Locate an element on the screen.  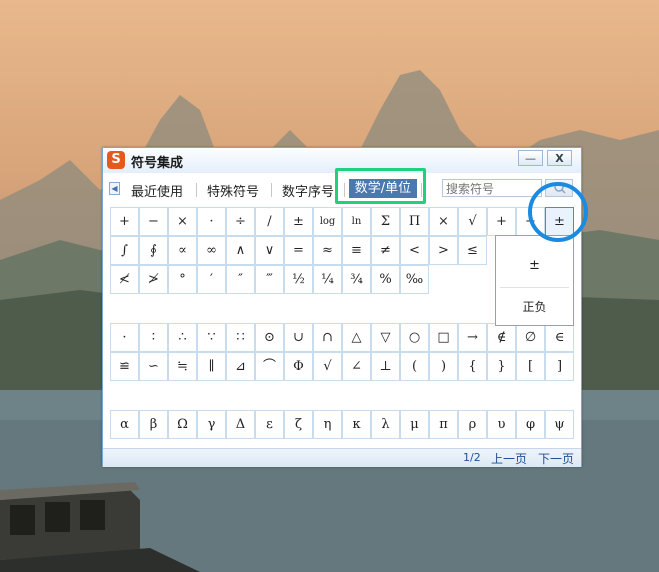
symbol-cell: ° is located at coordinates (182, 279).